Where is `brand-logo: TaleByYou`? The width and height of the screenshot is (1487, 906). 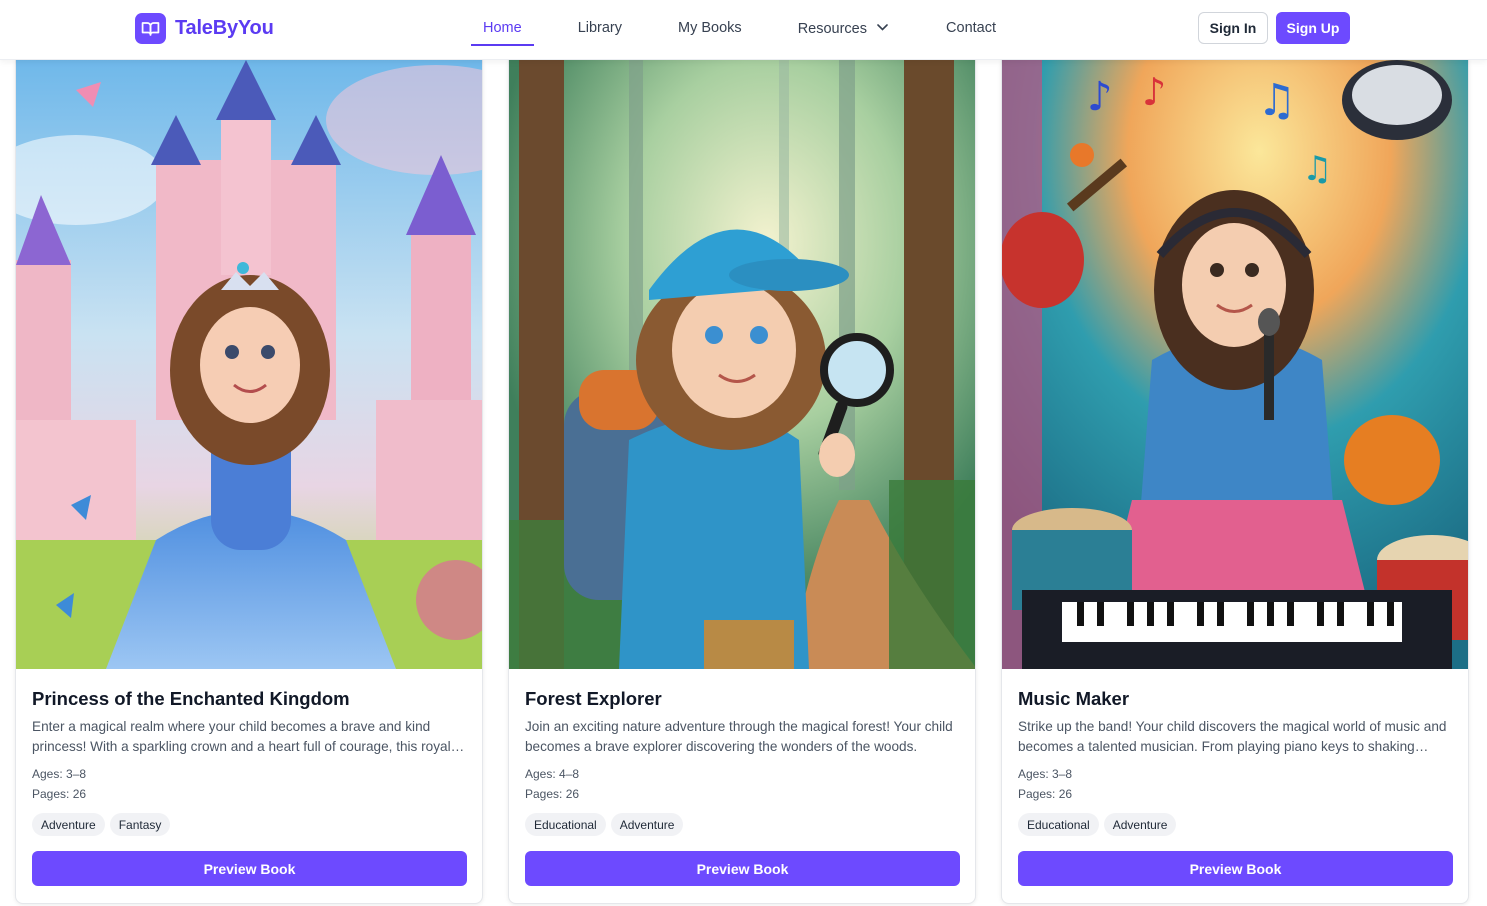 brand-logo: TaleByYou is located at coordinates (204, 28).